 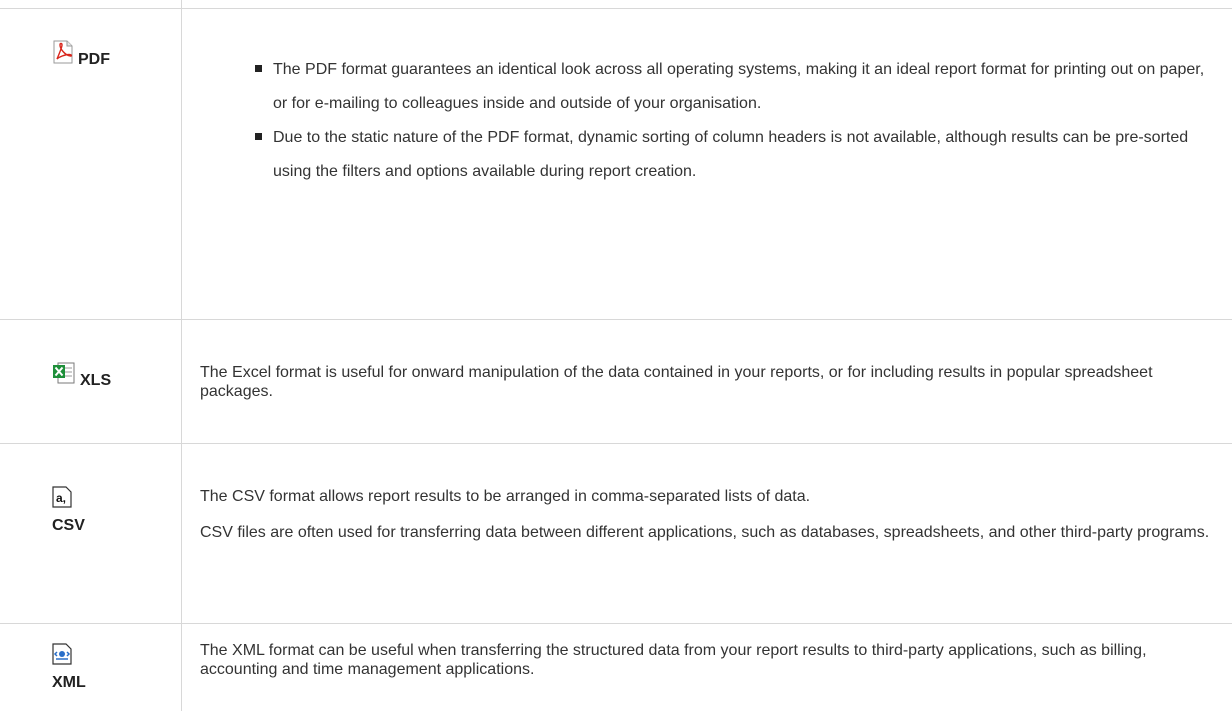 I want to click on xml-format-label-cell: XML, so click(x=69, y=667).